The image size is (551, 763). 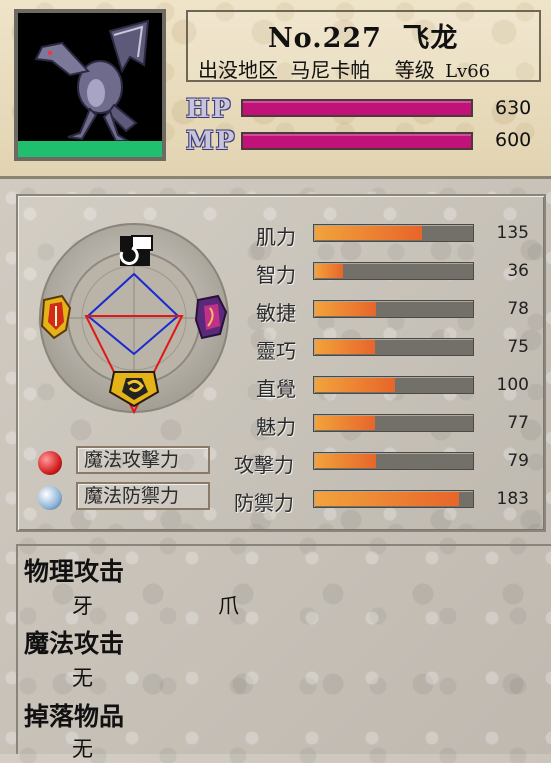 What do you see at coordinates (518, 309) in the screenshot?
I see `stat-value: 78` at bounding box center [518, 309].